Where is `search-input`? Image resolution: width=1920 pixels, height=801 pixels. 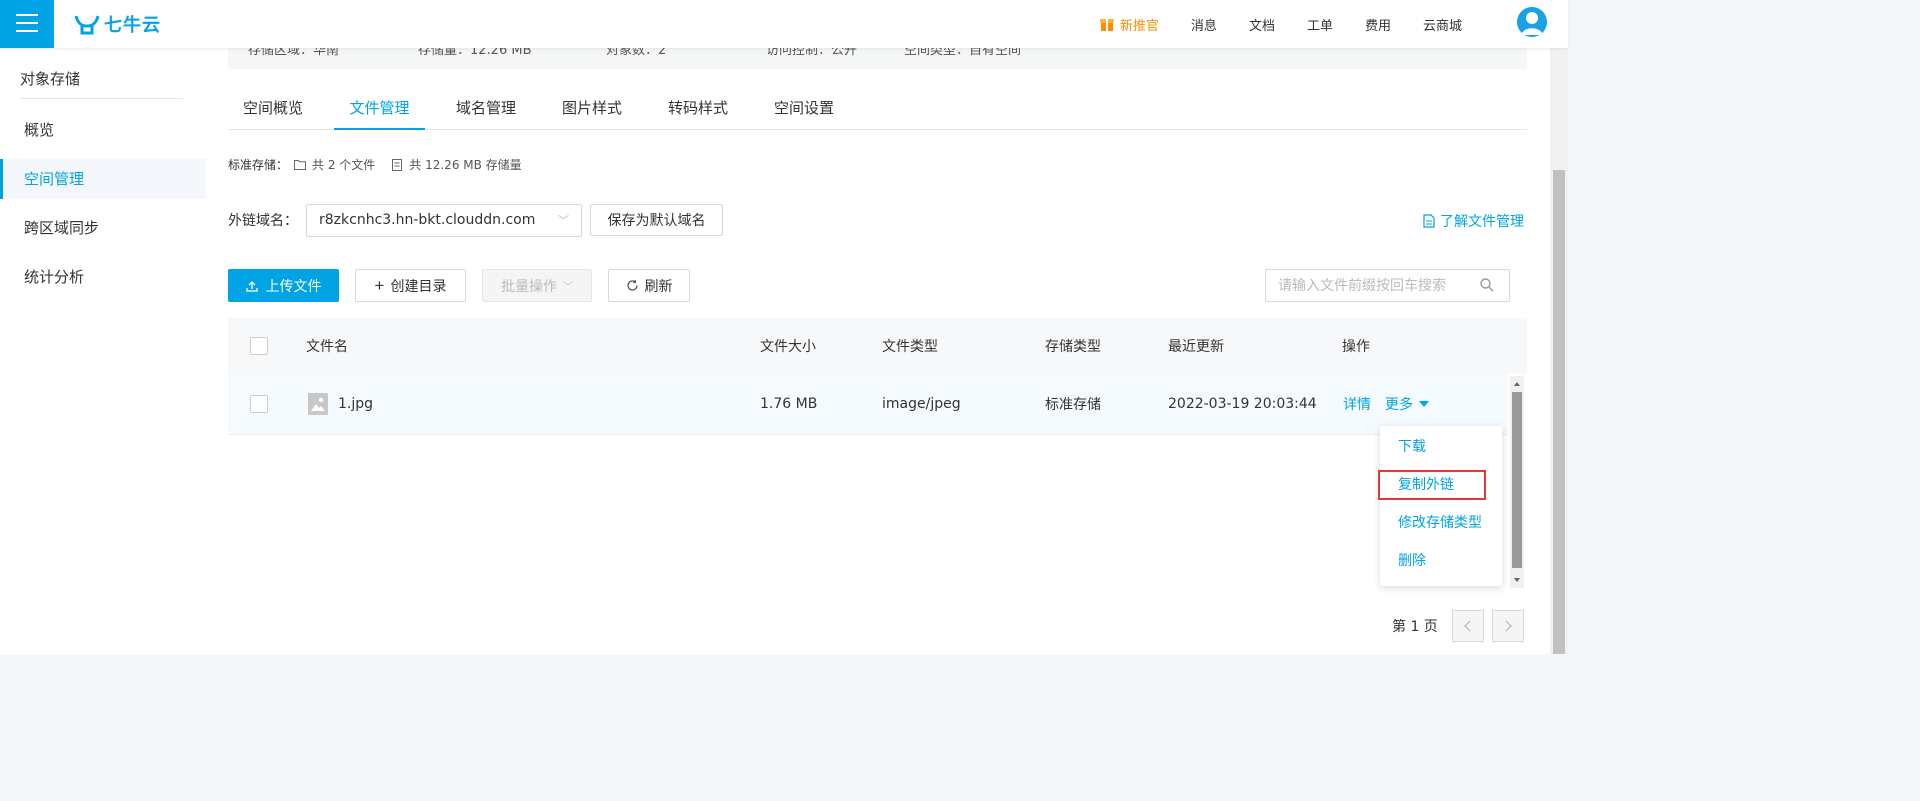 search-input is located at coordinates (1387, 285).